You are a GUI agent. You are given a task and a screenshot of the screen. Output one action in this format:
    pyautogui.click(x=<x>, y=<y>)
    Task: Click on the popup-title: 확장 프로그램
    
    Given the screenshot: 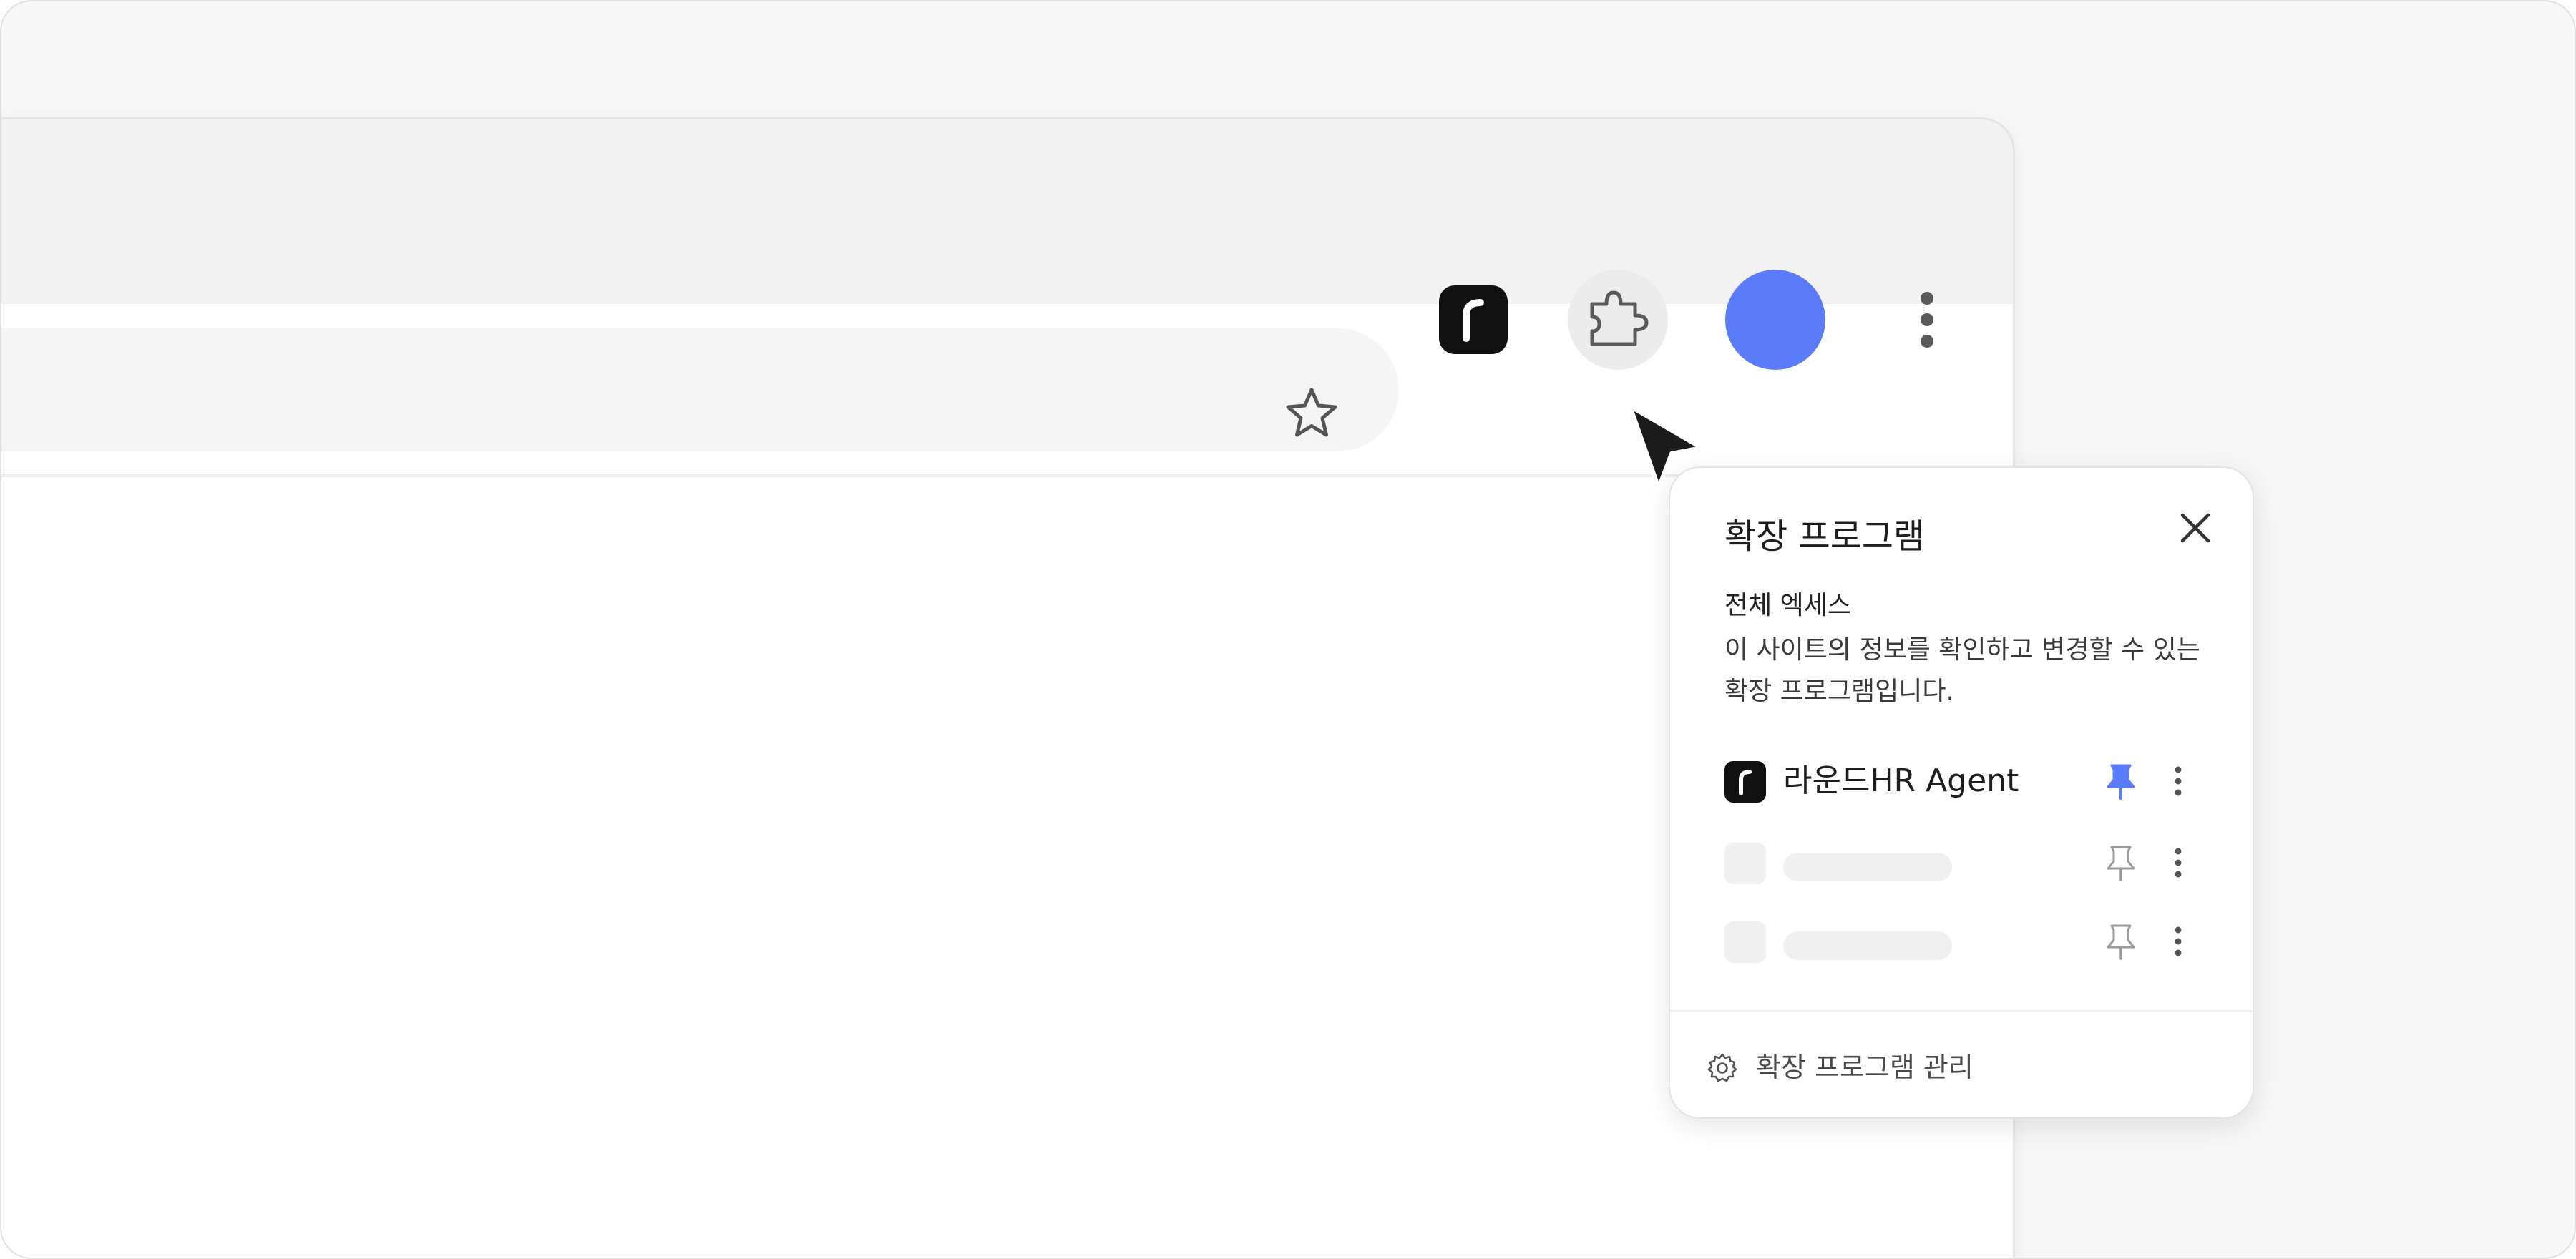 What is the action you would take?
    pyautogui.click(x=1825, y=536)
    